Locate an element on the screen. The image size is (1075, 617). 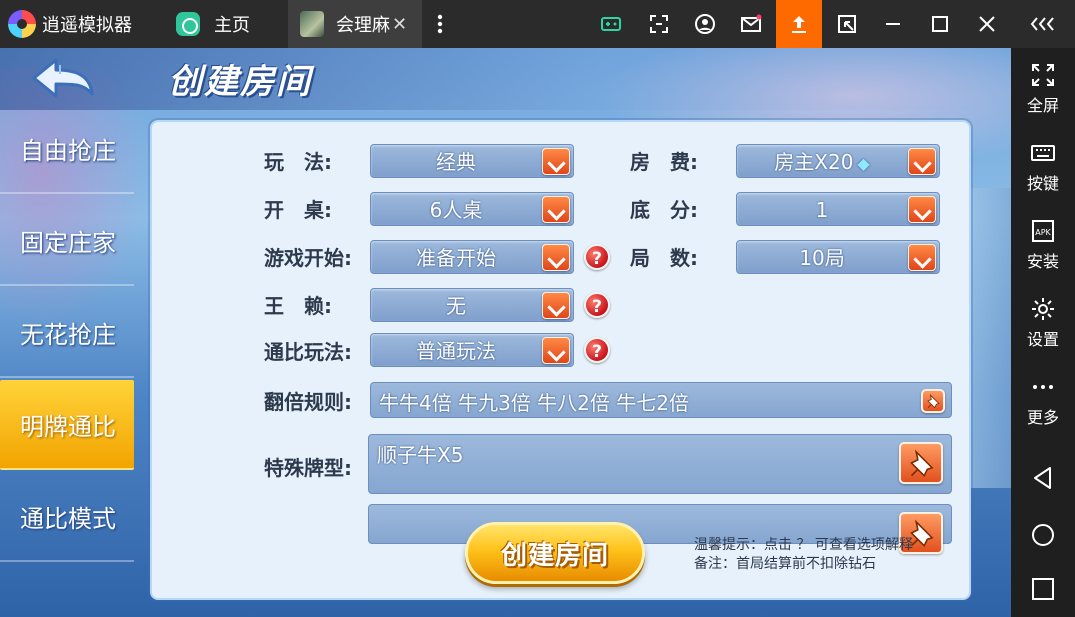
emulator-titlebar: 逍遥模拟器 主页 会理麻 ✕ is located at coordinates (537, 24).